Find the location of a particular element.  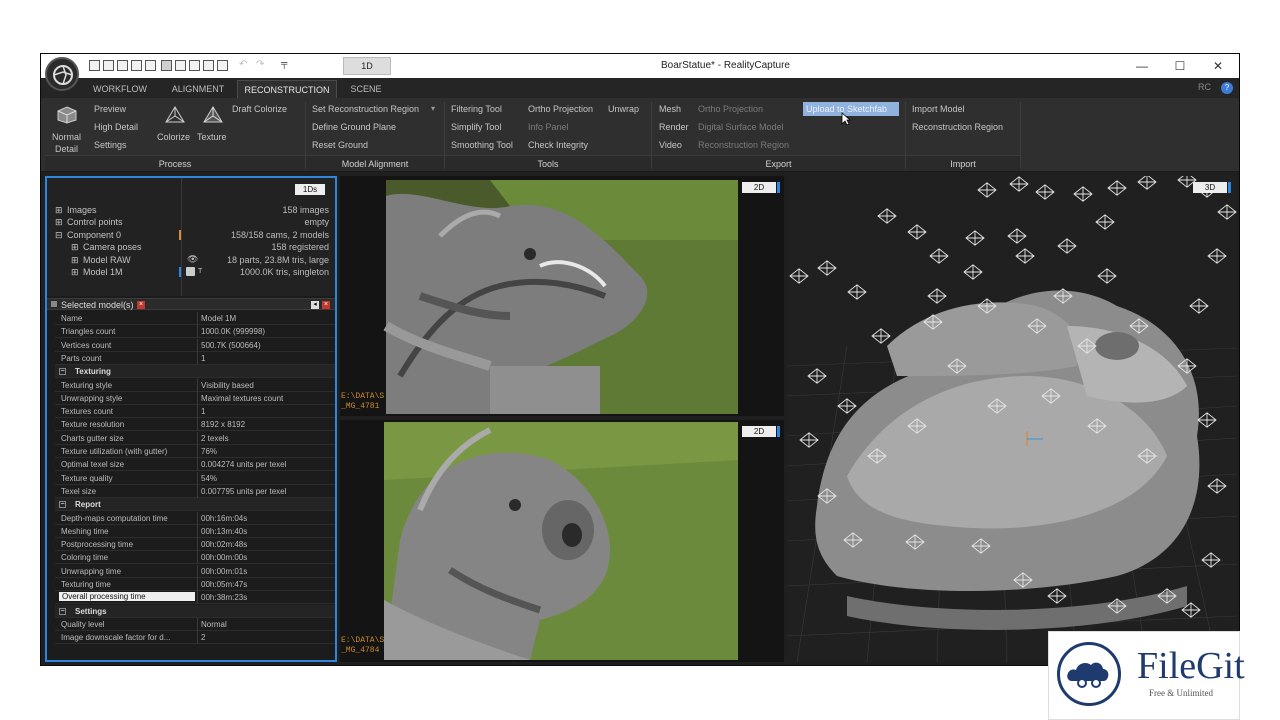

texture-icon is located at coordinates (213, 115).